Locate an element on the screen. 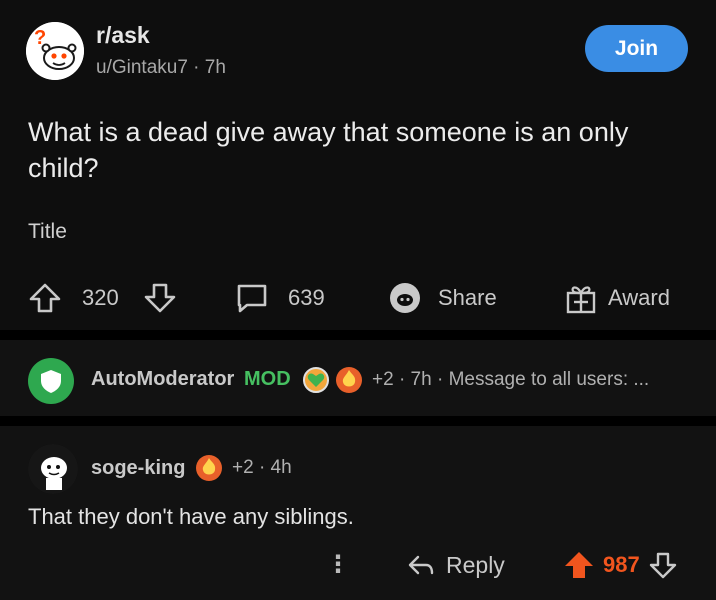 The image size is (716, 600). join-button: Join is located at coordinates (636, 48).